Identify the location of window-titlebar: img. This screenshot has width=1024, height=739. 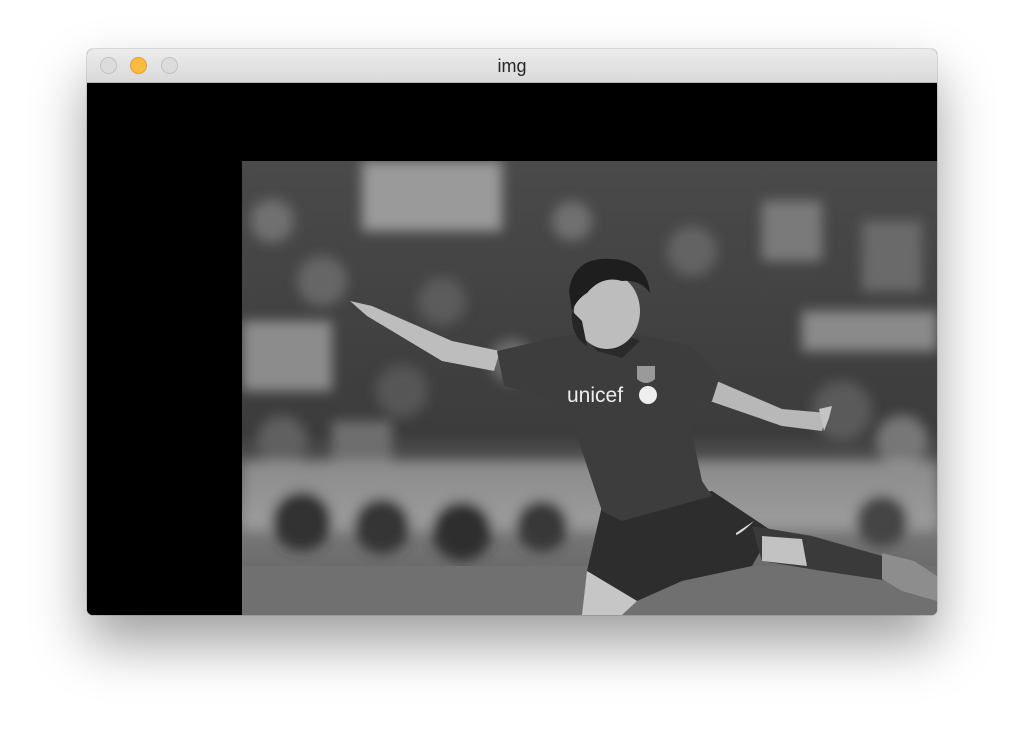
(512, 66).